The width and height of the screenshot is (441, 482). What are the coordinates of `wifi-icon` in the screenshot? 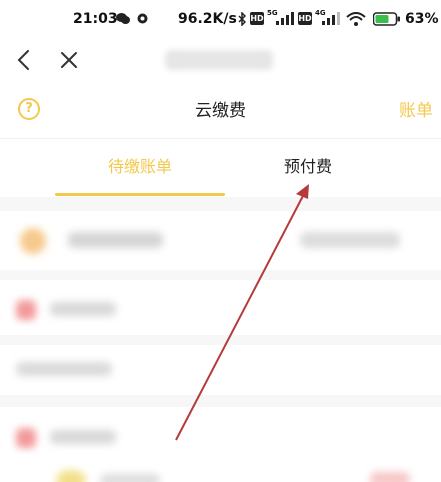 It's located at (356, 19).